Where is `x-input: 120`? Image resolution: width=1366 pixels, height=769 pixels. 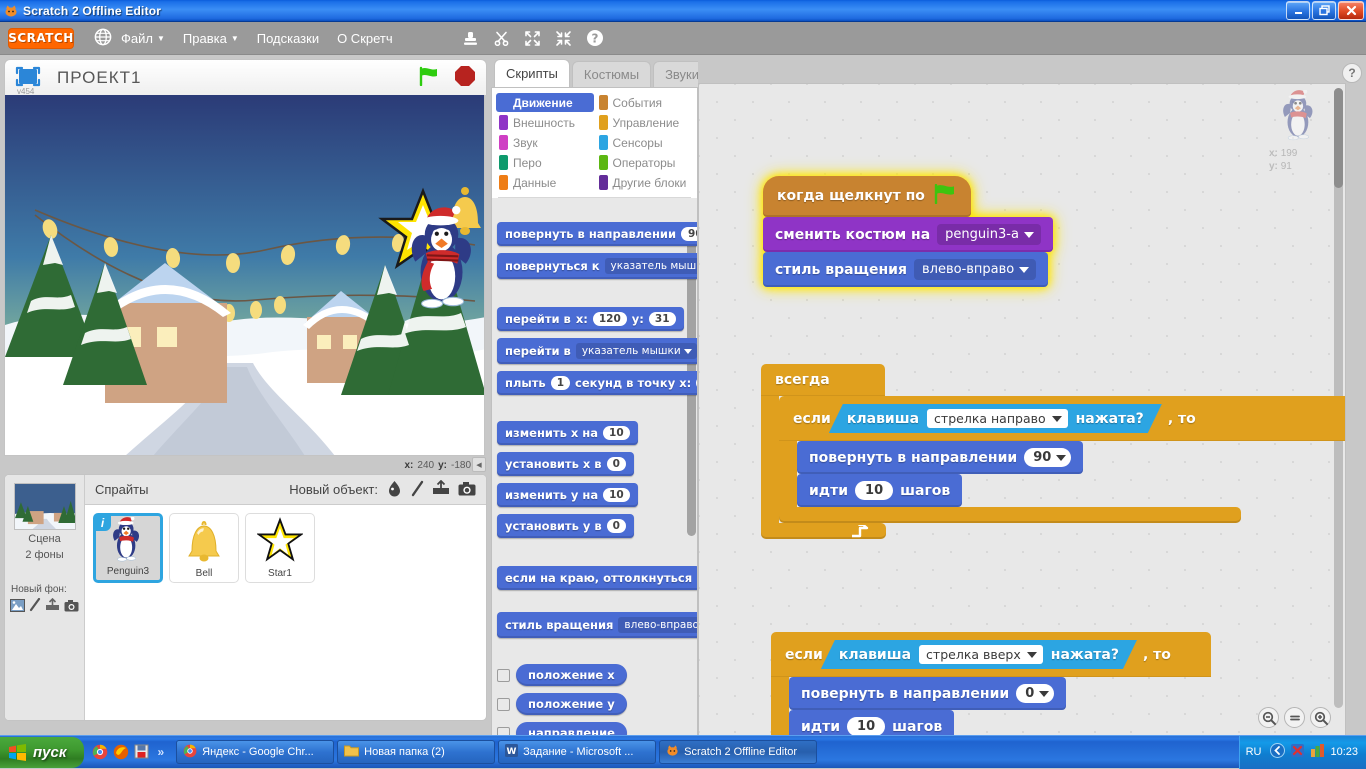
x-input: 120 is located at coordinates (610, 319).